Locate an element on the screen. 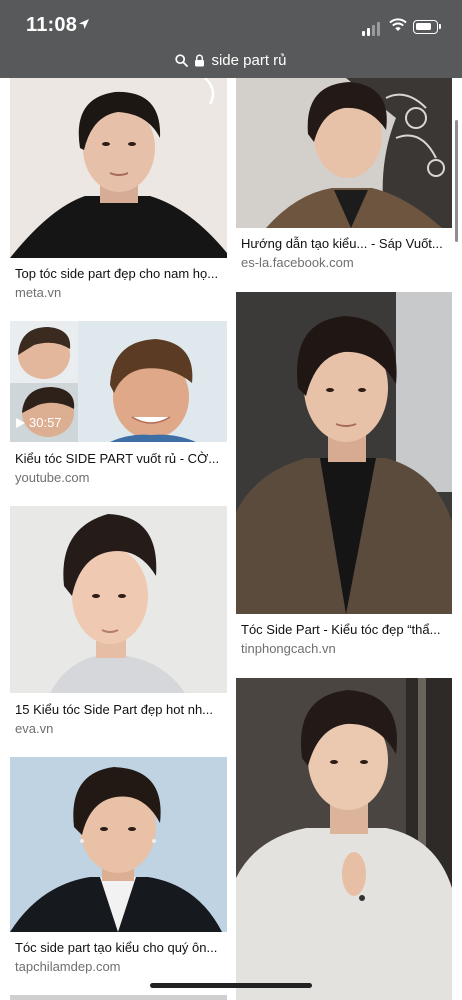 The width and height of the screenshot is (462, 1000). duration-text: 30:57 is located at coordinates (45, 422).